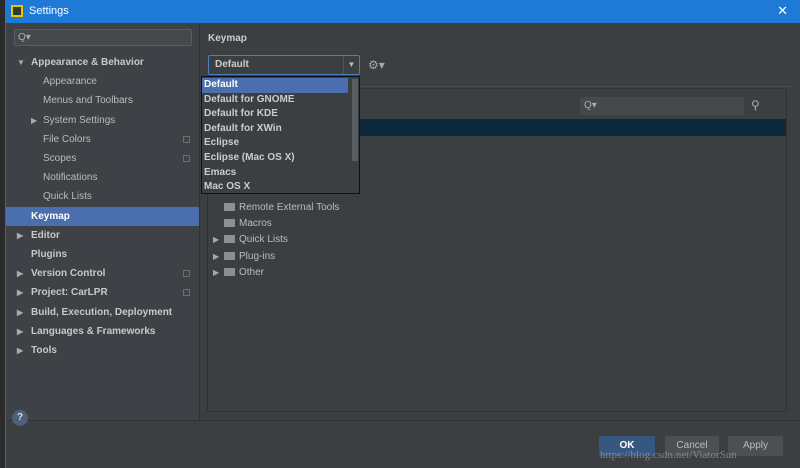 The image size is (800, 468). I want to click on sidebar-item-editor: ▶ Editor, so click(102, 235).